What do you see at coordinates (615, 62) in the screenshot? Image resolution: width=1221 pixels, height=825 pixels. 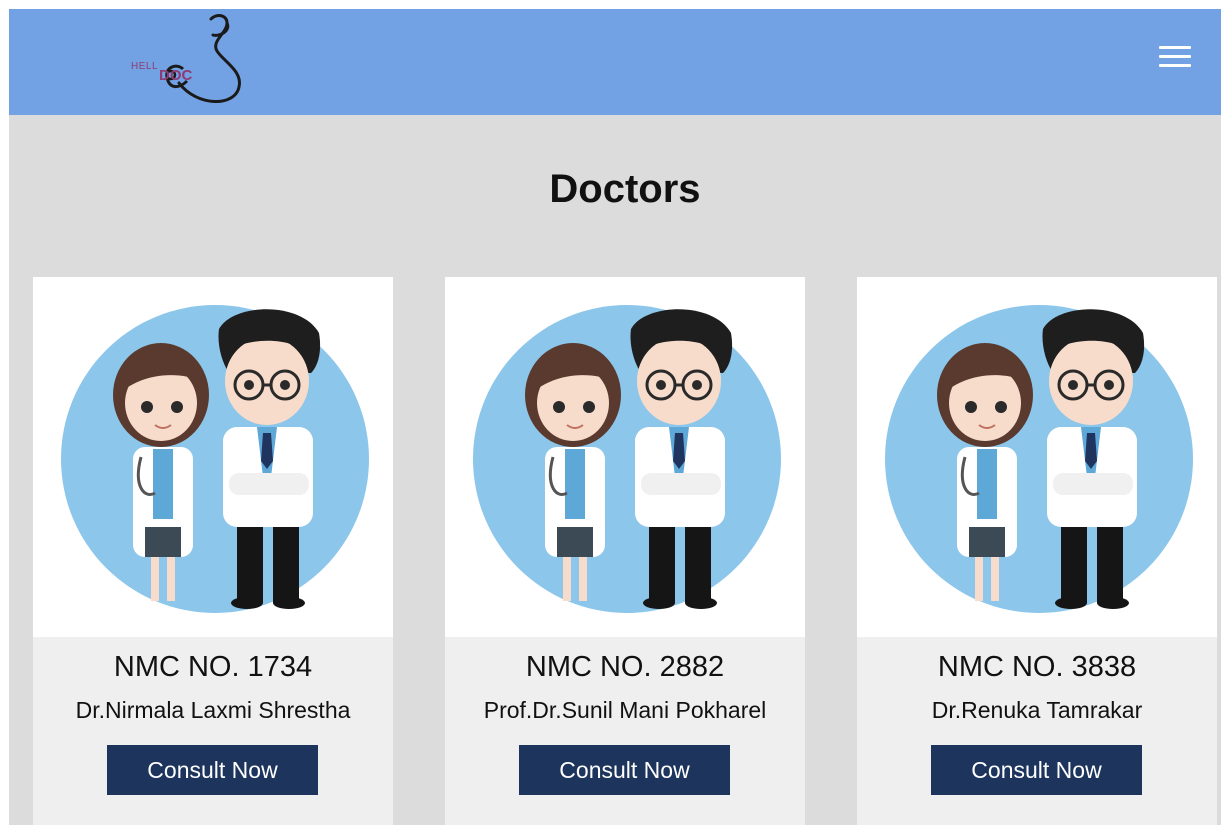 I see `navbar: HELL DOC` at bounding box center [615, 62].